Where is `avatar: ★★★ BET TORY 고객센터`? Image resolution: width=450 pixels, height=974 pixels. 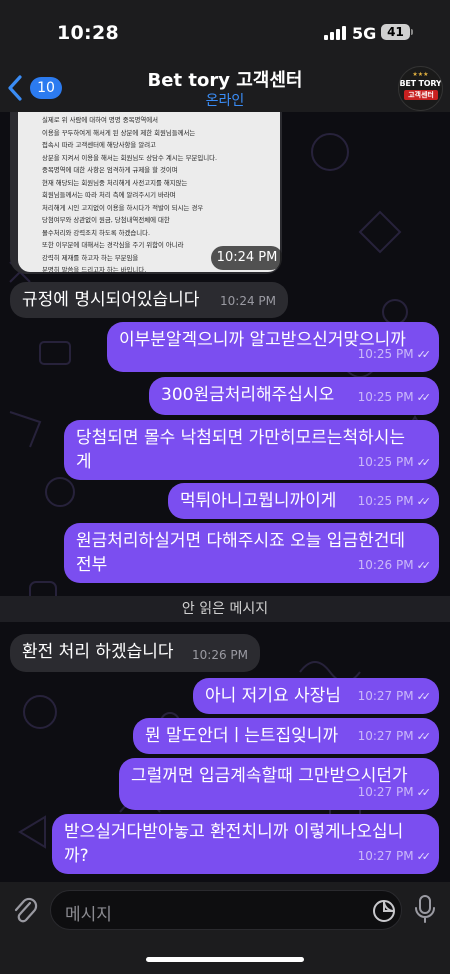
avatar: ★★★ BET TORY 고객센터 is located at coordinates (420, 88).